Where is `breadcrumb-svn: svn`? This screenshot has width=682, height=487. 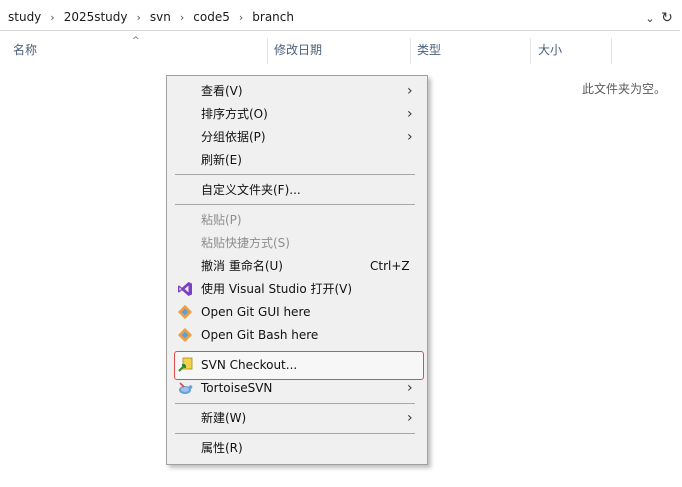 breadcrumb-svn: svn is located at coordinates (160, 17).